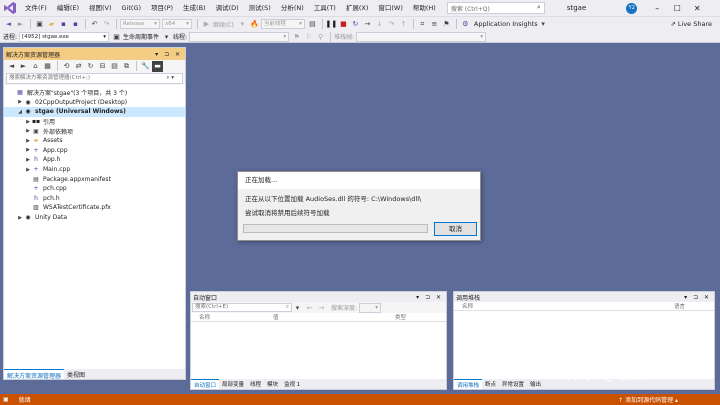  I want to click on column-language: 语言, so click(694, 306).